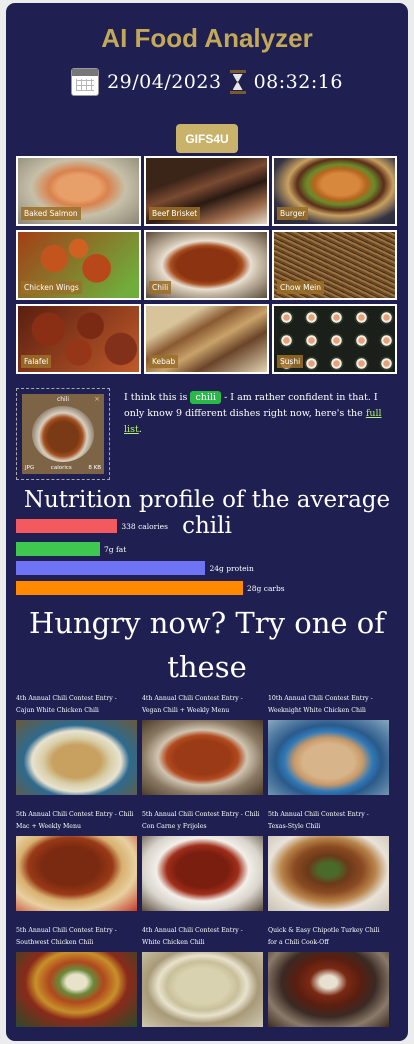 This screenshot has width=414, height=1044. What do you see at coordinates (160, 287) in the screenshot?
I see `food-label: Chili` at bounding box center [160, 287].